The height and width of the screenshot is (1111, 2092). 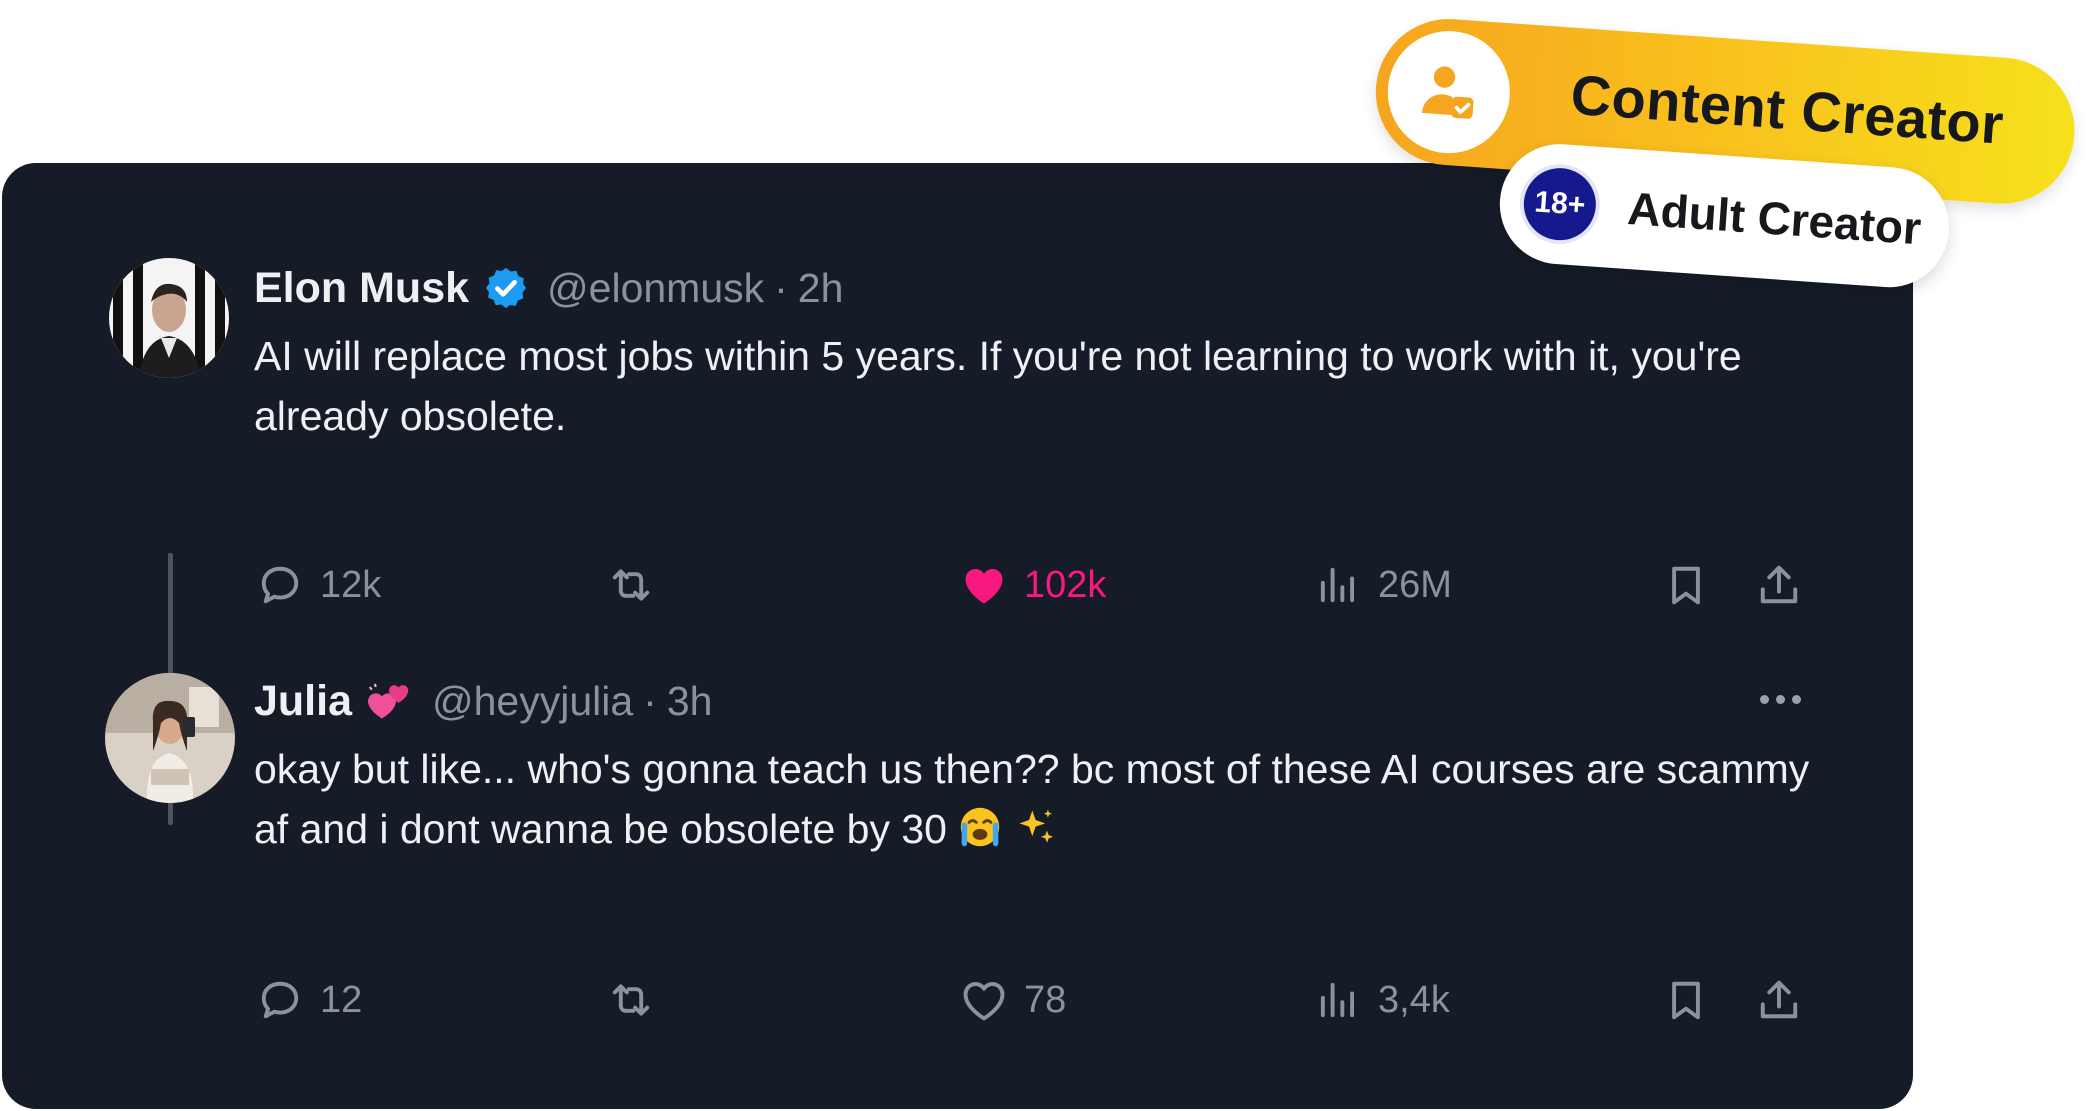 What do you see at coordinates (341, 999) in the screenshot?
I see `reply-count: 12` at bounding box center [341, 999].